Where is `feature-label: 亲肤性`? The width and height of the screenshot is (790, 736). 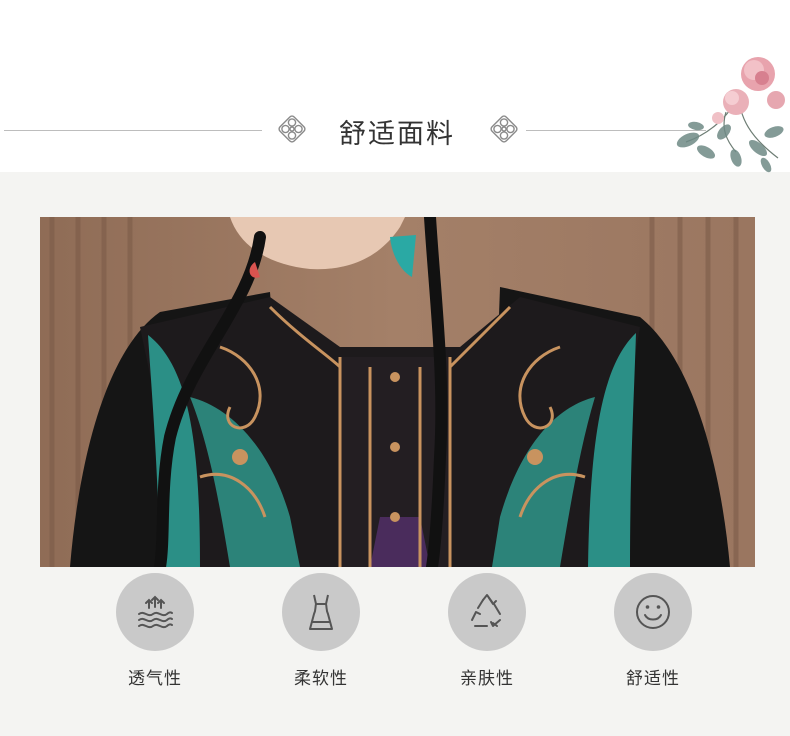 feature-label: 亲肤性 is located at coordinates (487, 679).